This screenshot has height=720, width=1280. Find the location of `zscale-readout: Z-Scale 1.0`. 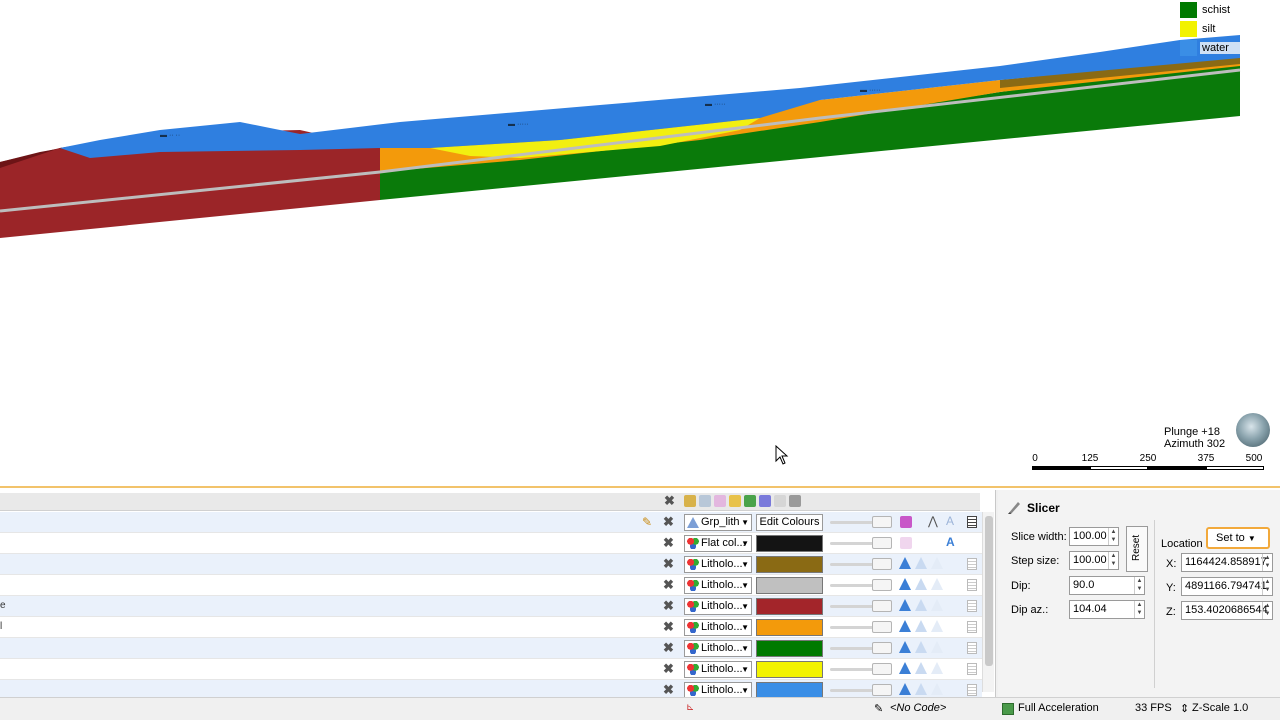

zscale-readout: Z-Scale 1.0 is located at coordinates (1220, 708).